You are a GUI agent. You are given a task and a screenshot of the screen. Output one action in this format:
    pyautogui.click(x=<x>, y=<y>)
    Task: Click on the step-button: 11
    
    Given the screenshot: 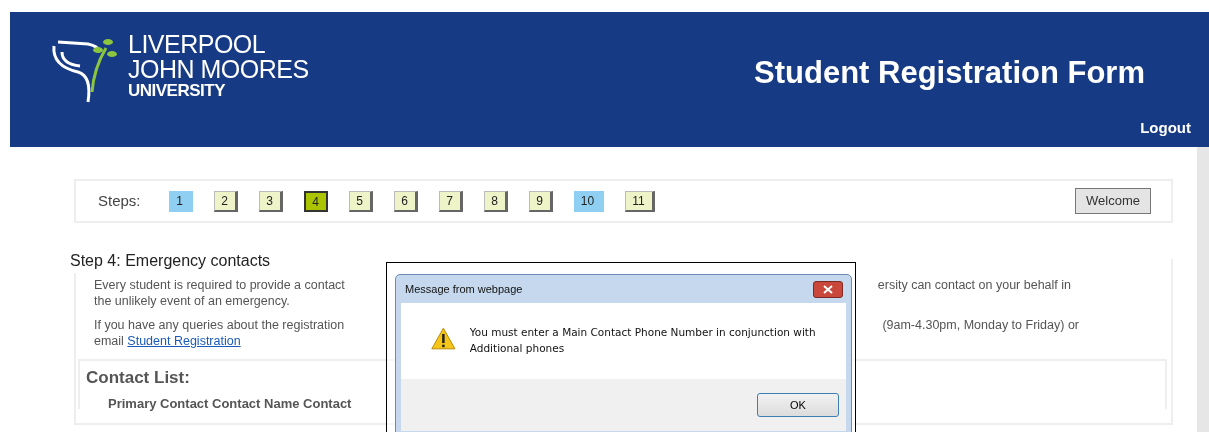 What is the action you would take?
    pyautogui.click(x=639, y=201)
    